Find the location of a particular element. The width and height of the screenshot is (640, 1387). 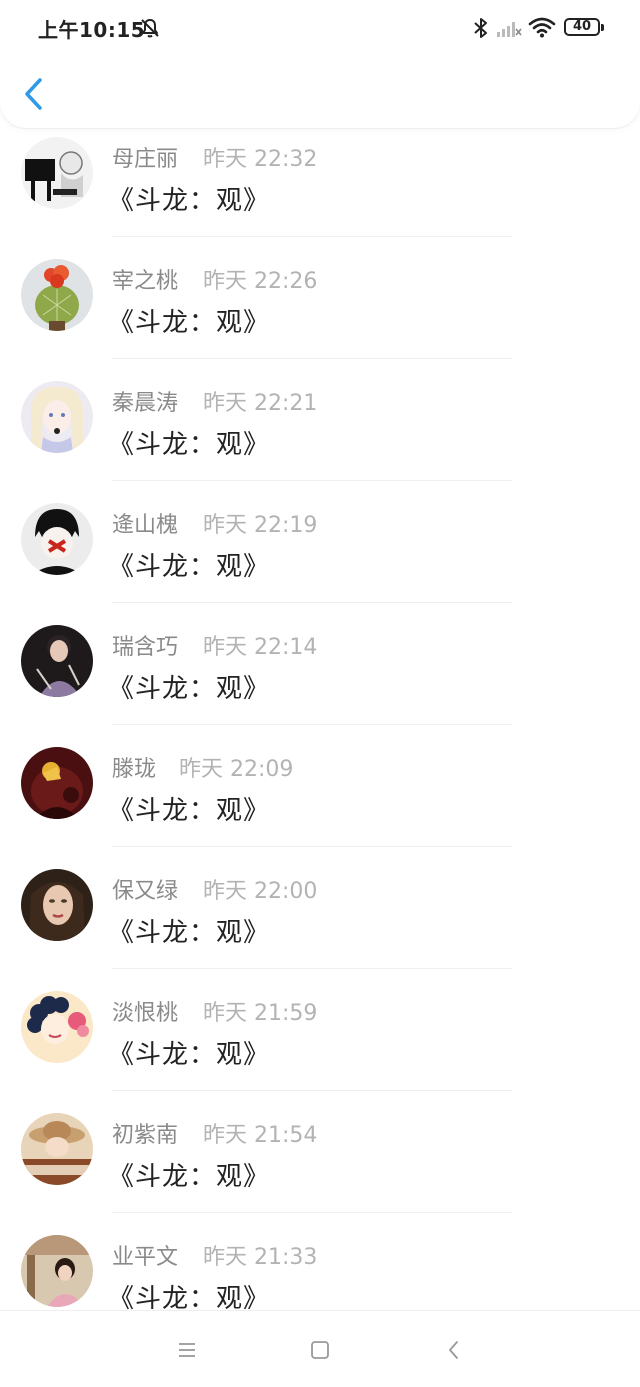

commenter-name: 淡恨桃 is located at coordinates (145, 1011).